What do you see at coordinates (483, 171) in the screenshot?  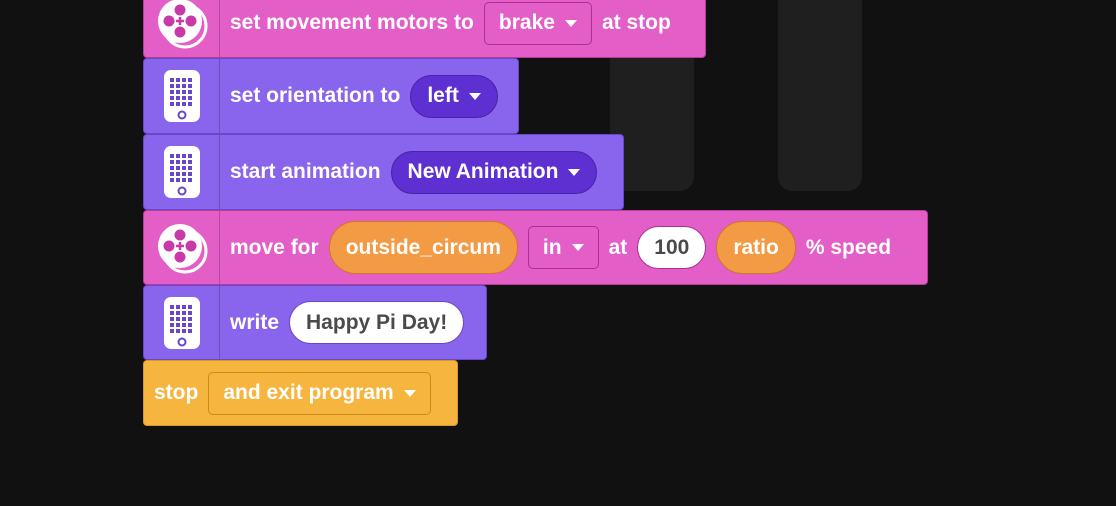 I see `dropdown-value: New Animation` at bounding box center [483, 171].